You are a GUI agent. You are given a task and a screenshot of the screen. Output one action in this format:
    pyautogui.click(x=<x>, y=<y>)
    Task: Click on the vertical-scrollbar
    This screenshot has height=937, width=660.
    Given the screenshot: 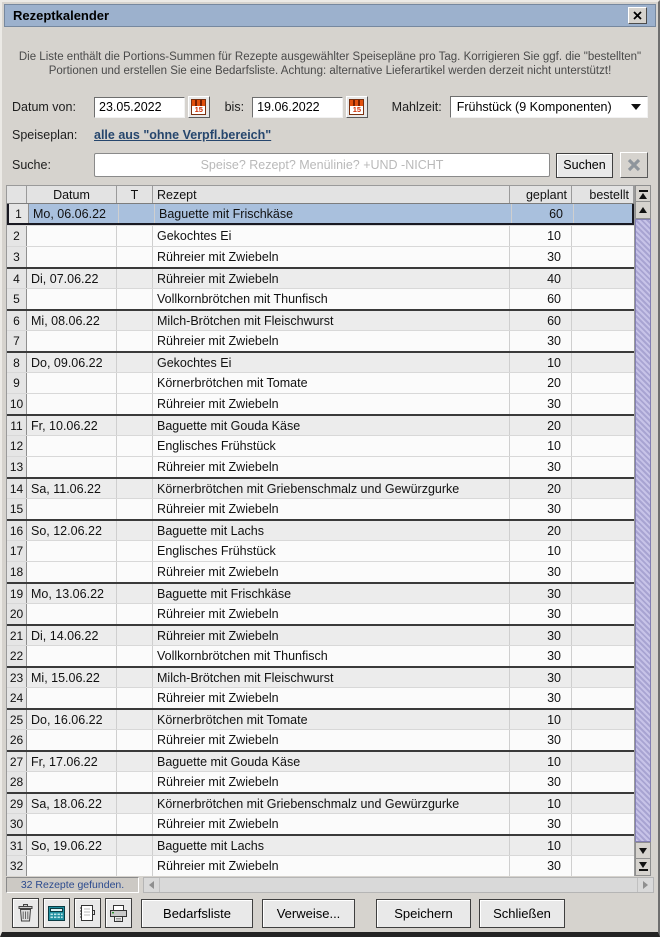 What is the action you would take?
    pyautogui.click(x=642, y=530)
    